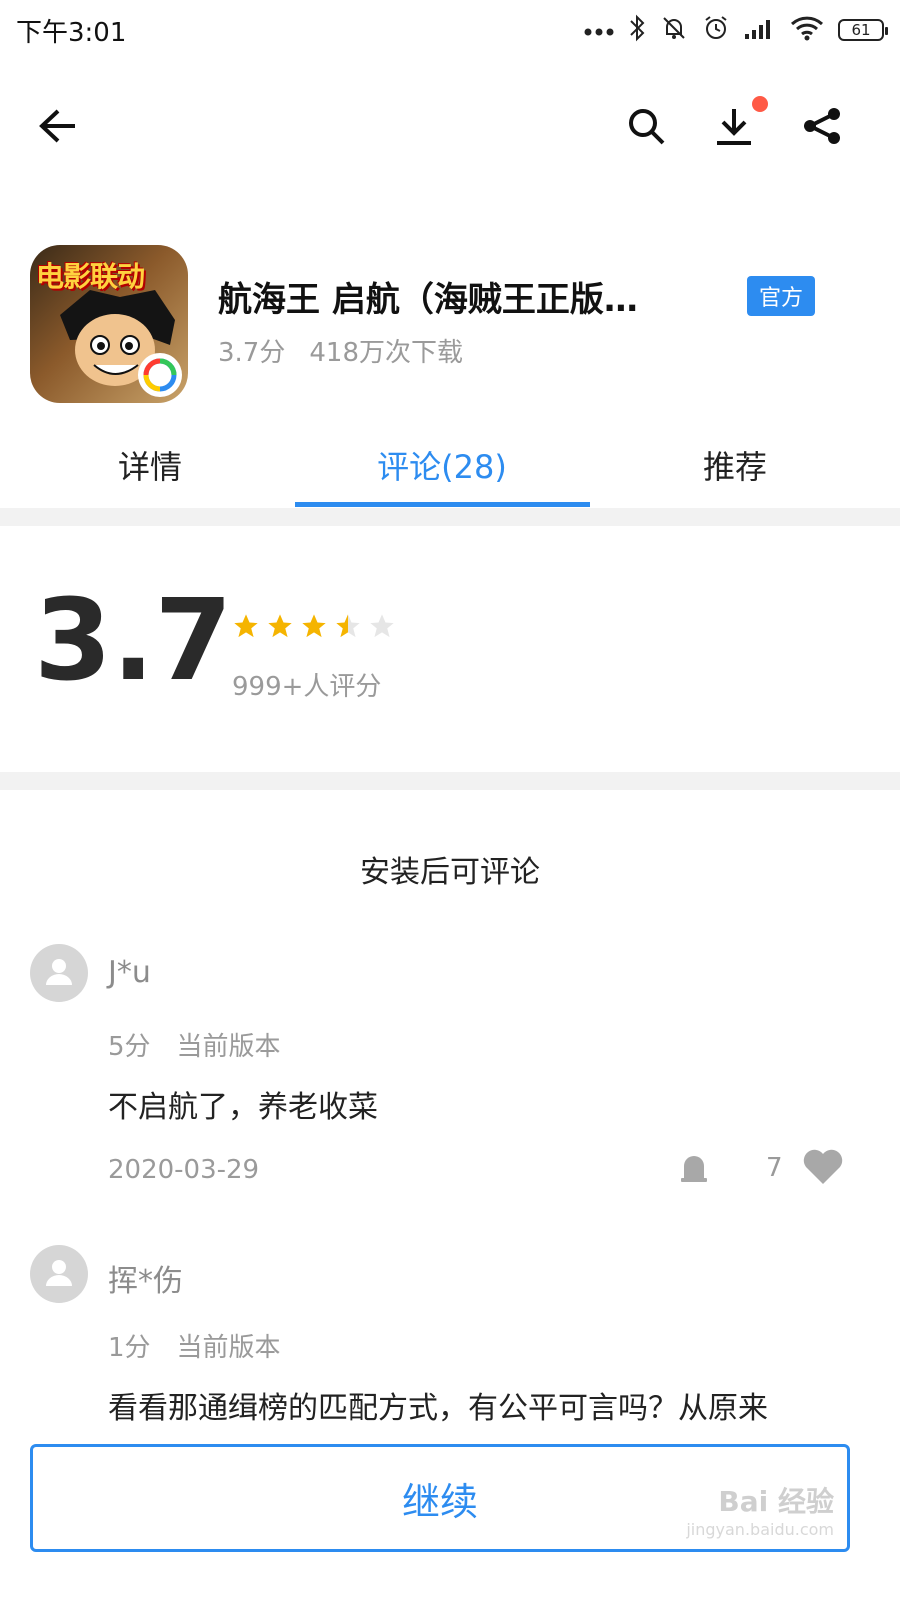 Image resolution: width=900 pixels, height=1600 pixels. Describe the element at coordinates (781, 296) in the screenshot. I see `official-badge: 官方` at that location.